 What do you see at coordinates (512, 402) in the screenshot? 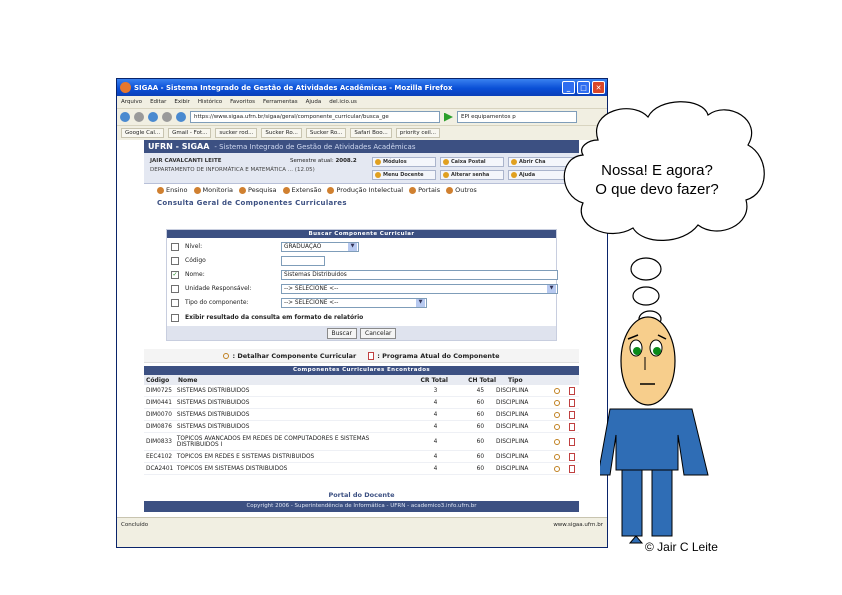
I see `cell-tipo: DISCIPLINA` at bounding box center [512, 402].